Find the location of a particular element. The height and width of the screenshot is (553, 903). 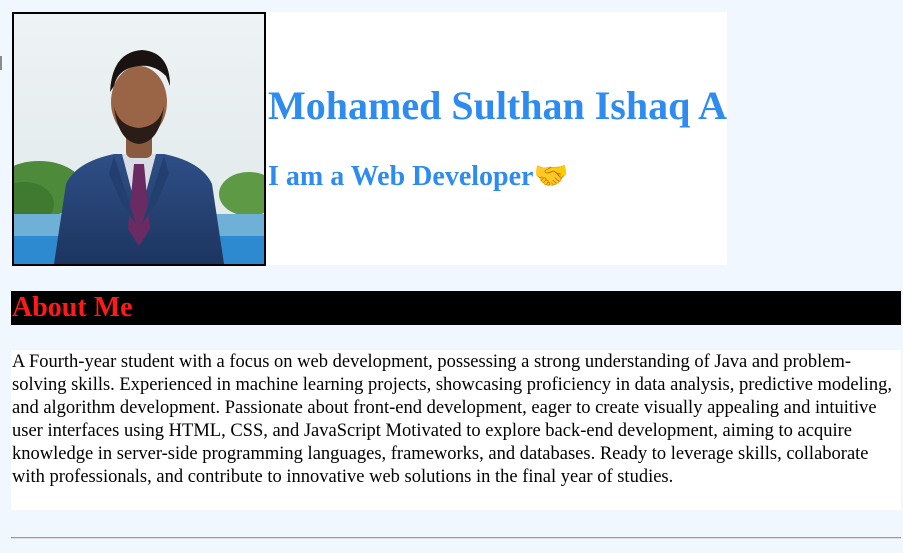

tagline-text: I am a Web Developer is located at coordinates (401, 176).